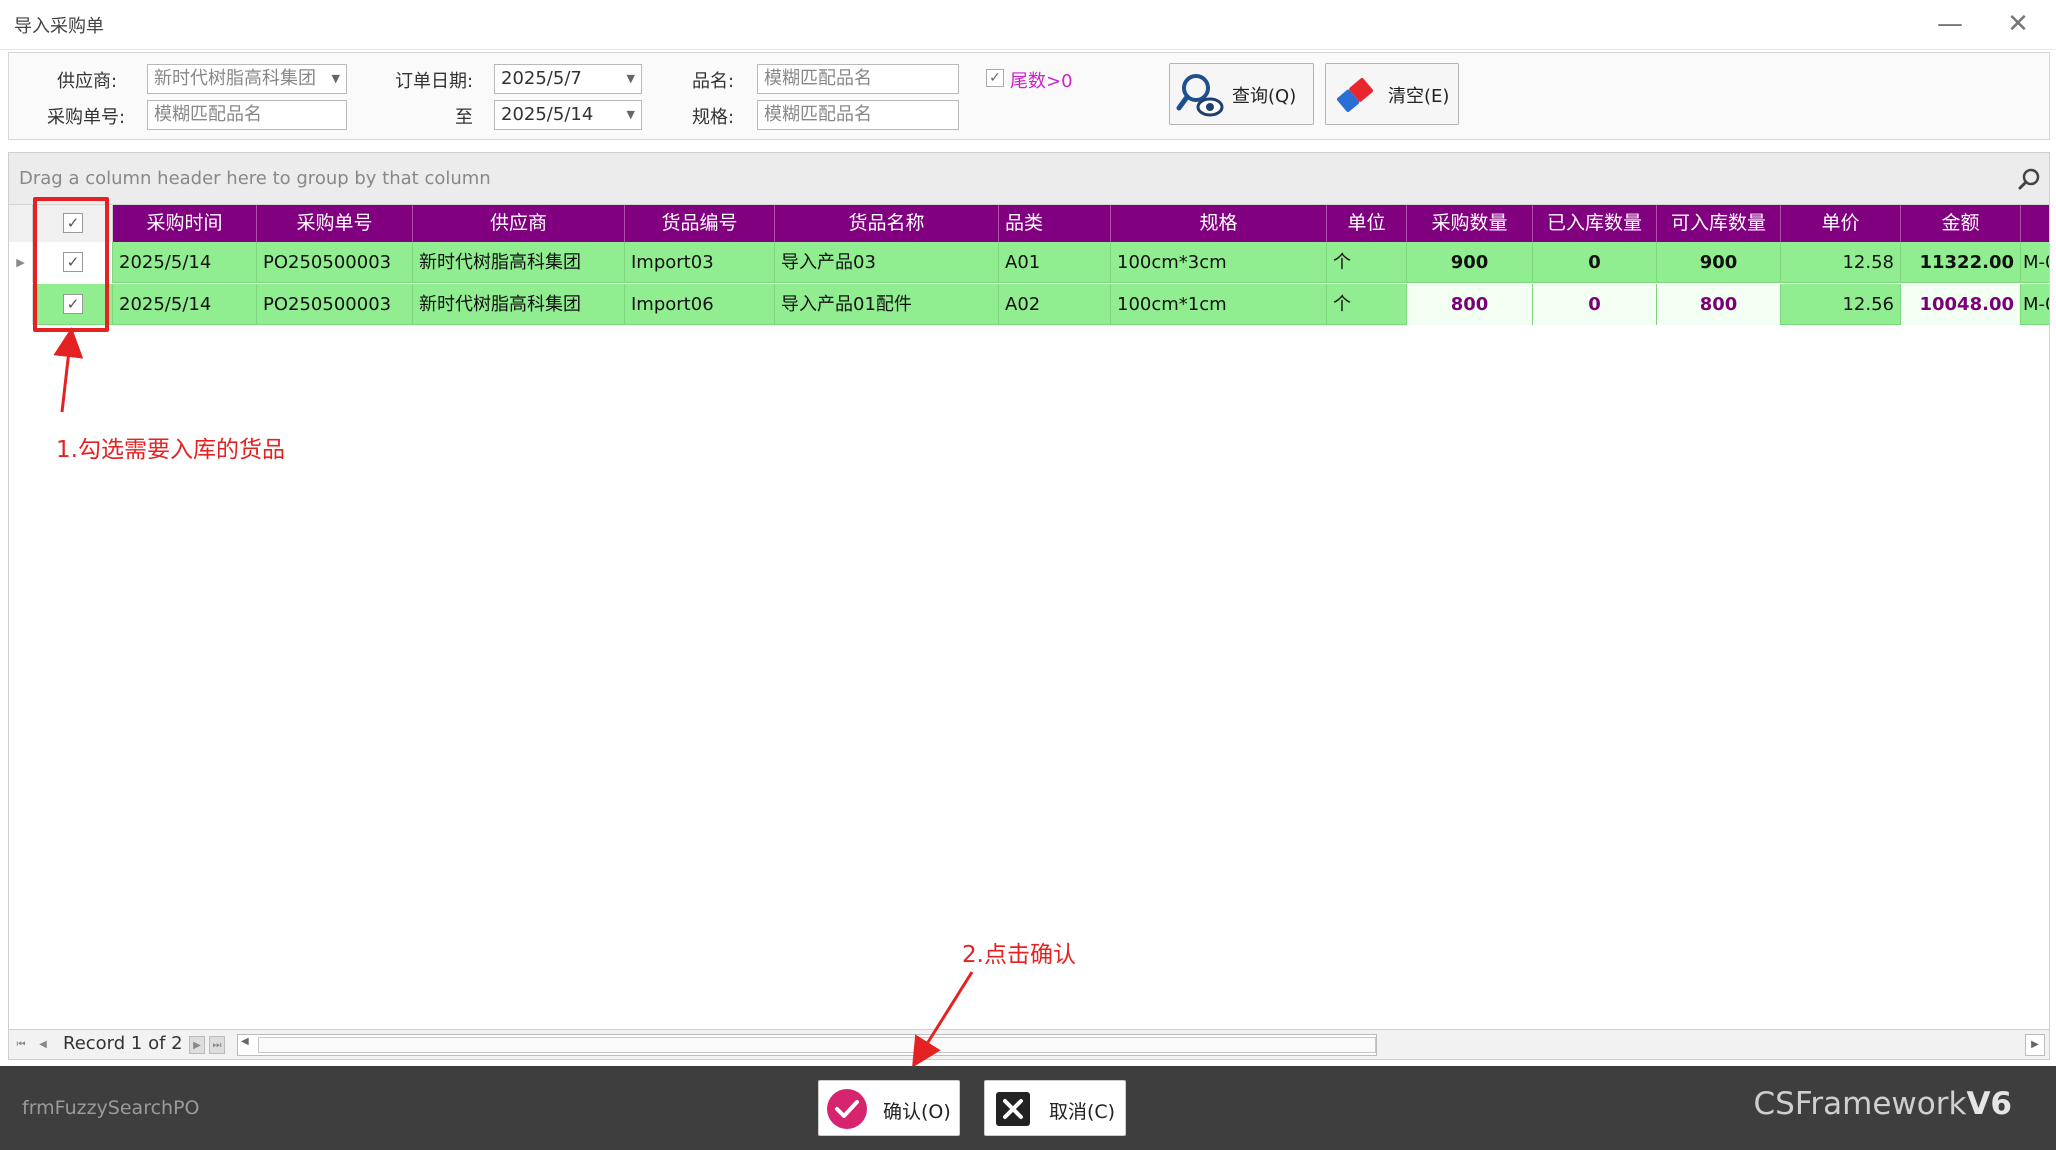  What do you see at coordinates (68, 370) in the screenshot?
I see `step1-arrow` at bounding box center [68, 370].